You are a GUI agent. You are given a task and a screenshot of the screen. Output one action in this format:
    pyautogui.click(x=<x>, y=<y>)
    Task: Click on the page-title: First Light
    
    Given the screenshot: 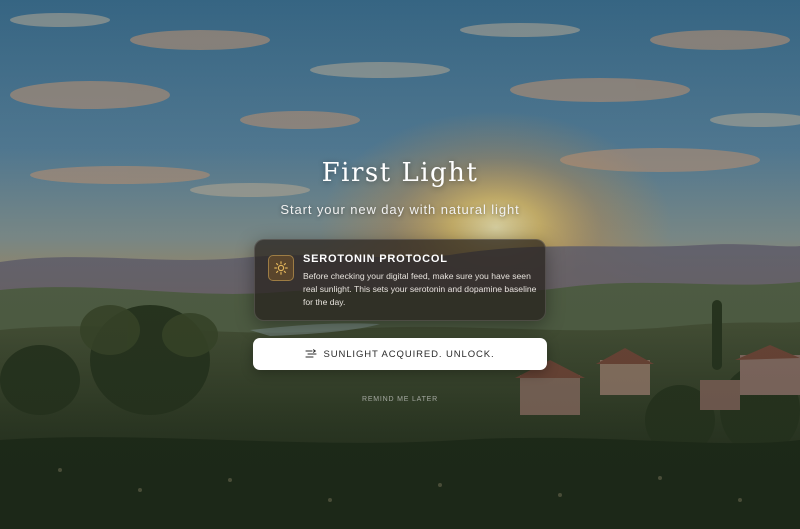 What is the action you would take?
    pyautogui.click(x=400, y=173)
    